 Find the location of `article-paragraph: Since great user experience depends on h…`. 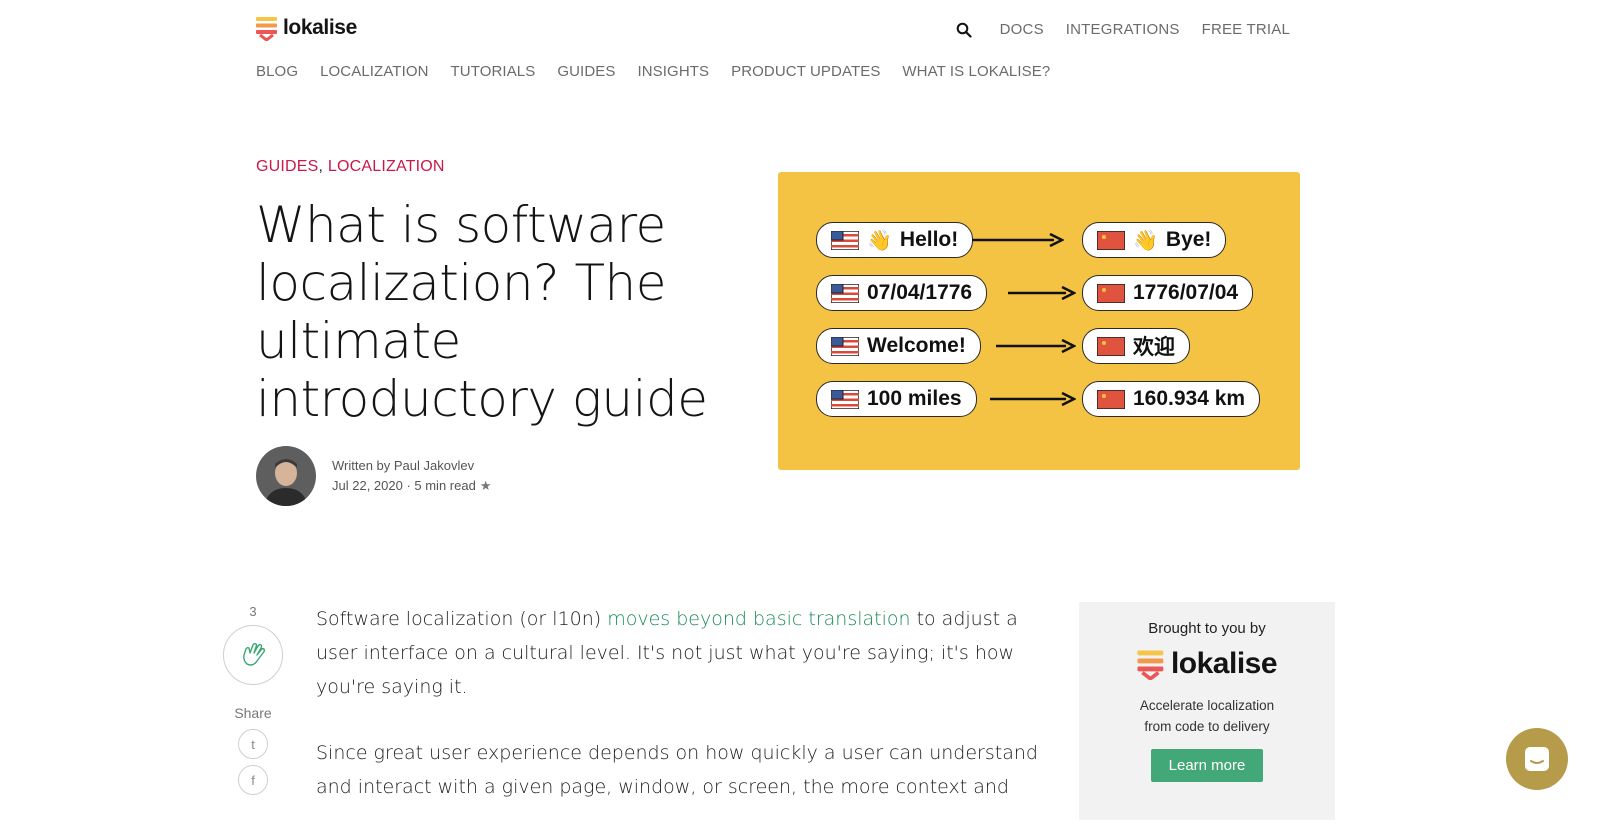

article-paragraph: Since great user experience depends on h… is located at coordinates (677, 770).